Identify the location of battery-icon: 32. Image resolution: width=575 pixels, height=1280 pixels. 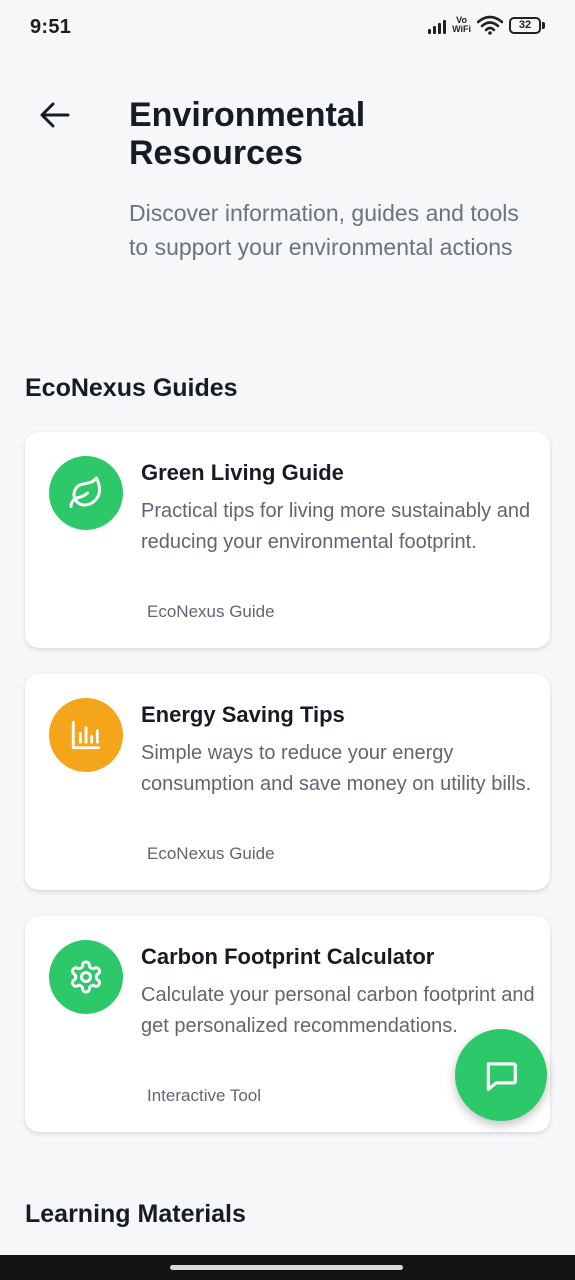
(527, 25).